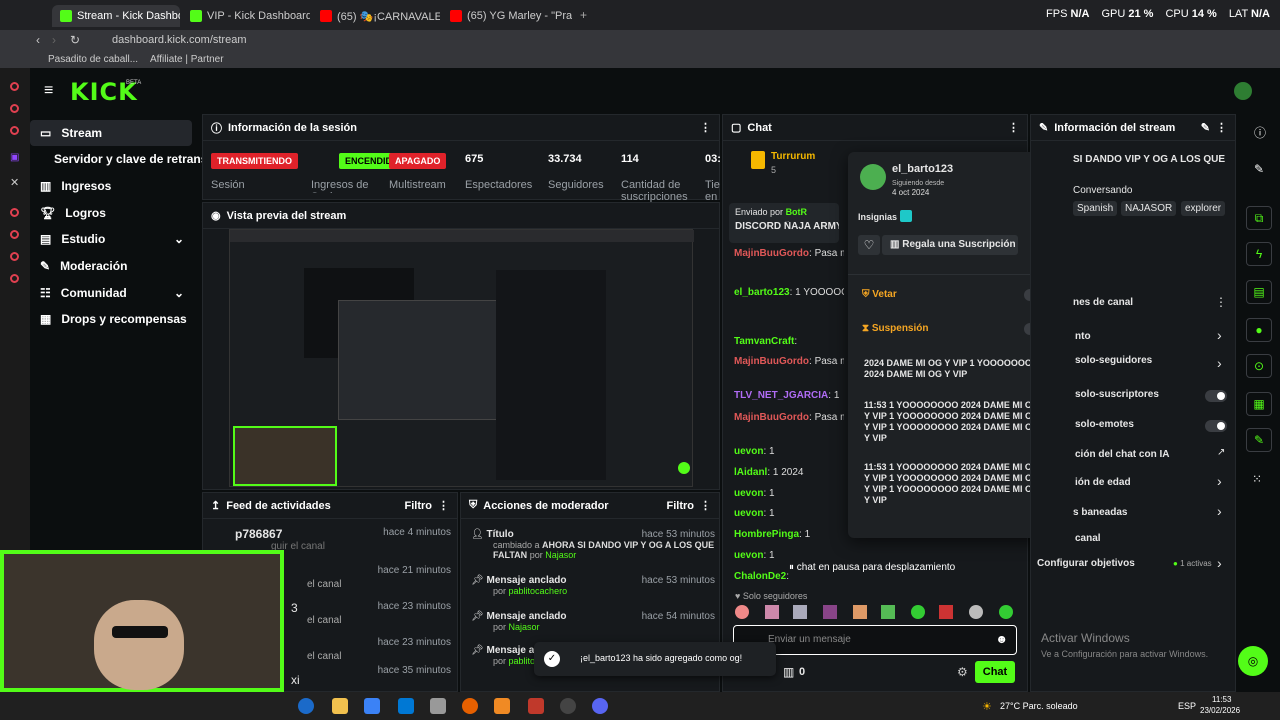 The width and height of the screenshot is (1280, 720). I want to click on send-chat-button: Chat, so click(995, 672).